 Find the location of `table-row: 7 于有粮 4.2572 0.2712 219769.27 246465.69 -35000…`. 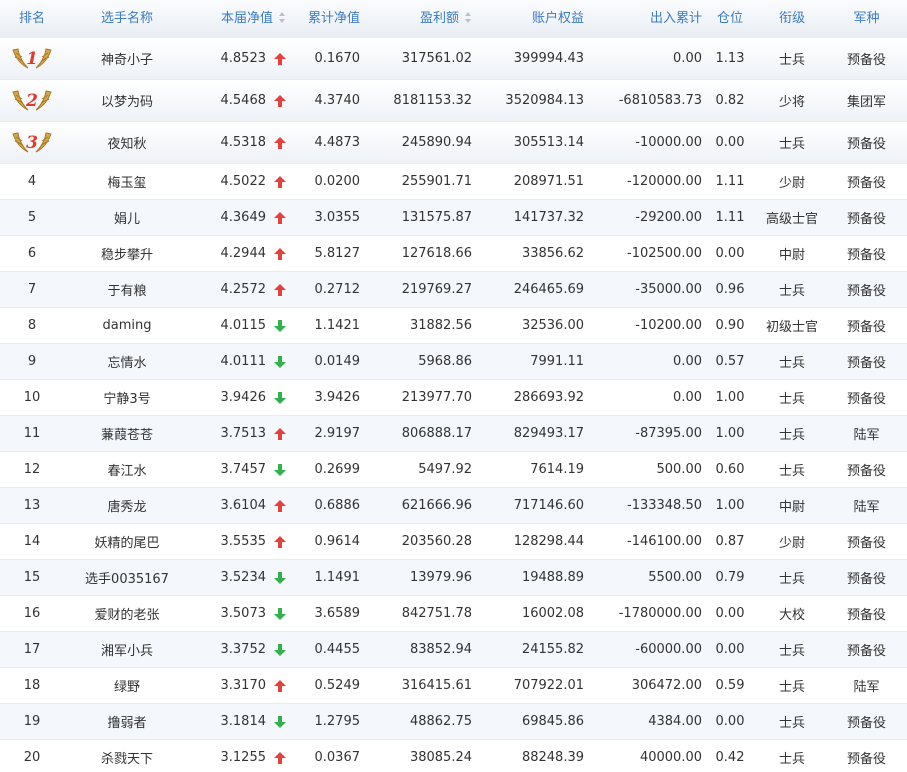

table-row: 7 于有粮 4.2572 0.2712 219769.27 246465.69 -35000… is located at coordinates (453, 290).